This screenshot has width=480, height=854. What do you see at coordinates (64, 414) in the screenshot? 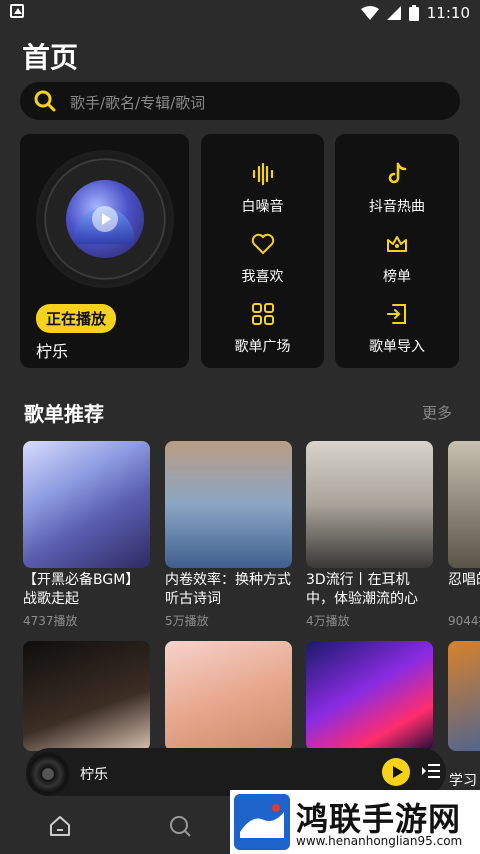
I see `section-title: 歌单推荐` at bounding box center [64, 414].